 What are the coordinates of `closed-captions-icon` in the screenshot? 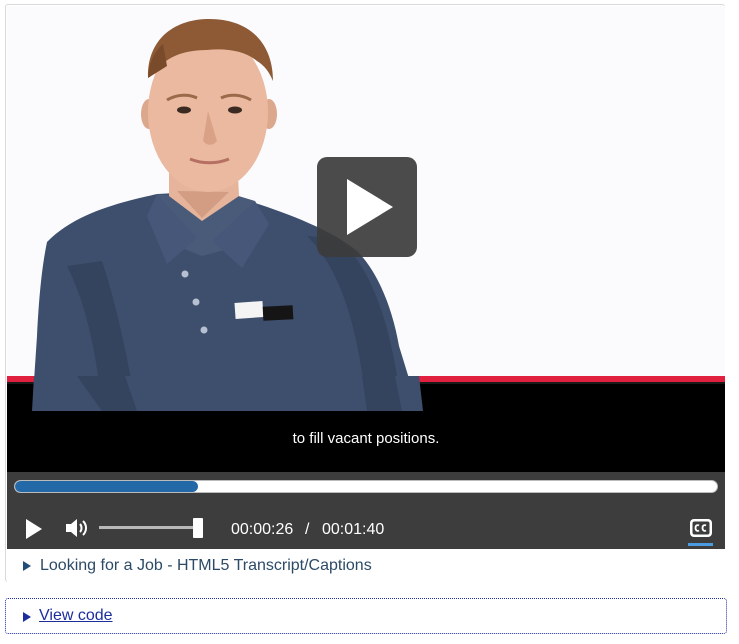 It's located at (701, 528).